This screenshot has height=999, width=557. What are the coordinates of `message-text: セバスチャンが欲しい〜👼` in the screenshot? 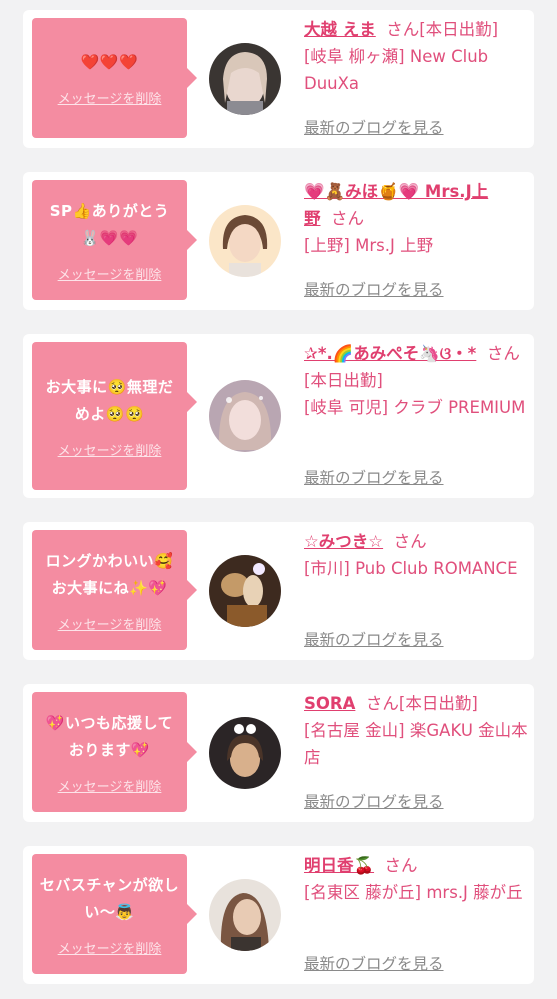 It's located at (109, 898).